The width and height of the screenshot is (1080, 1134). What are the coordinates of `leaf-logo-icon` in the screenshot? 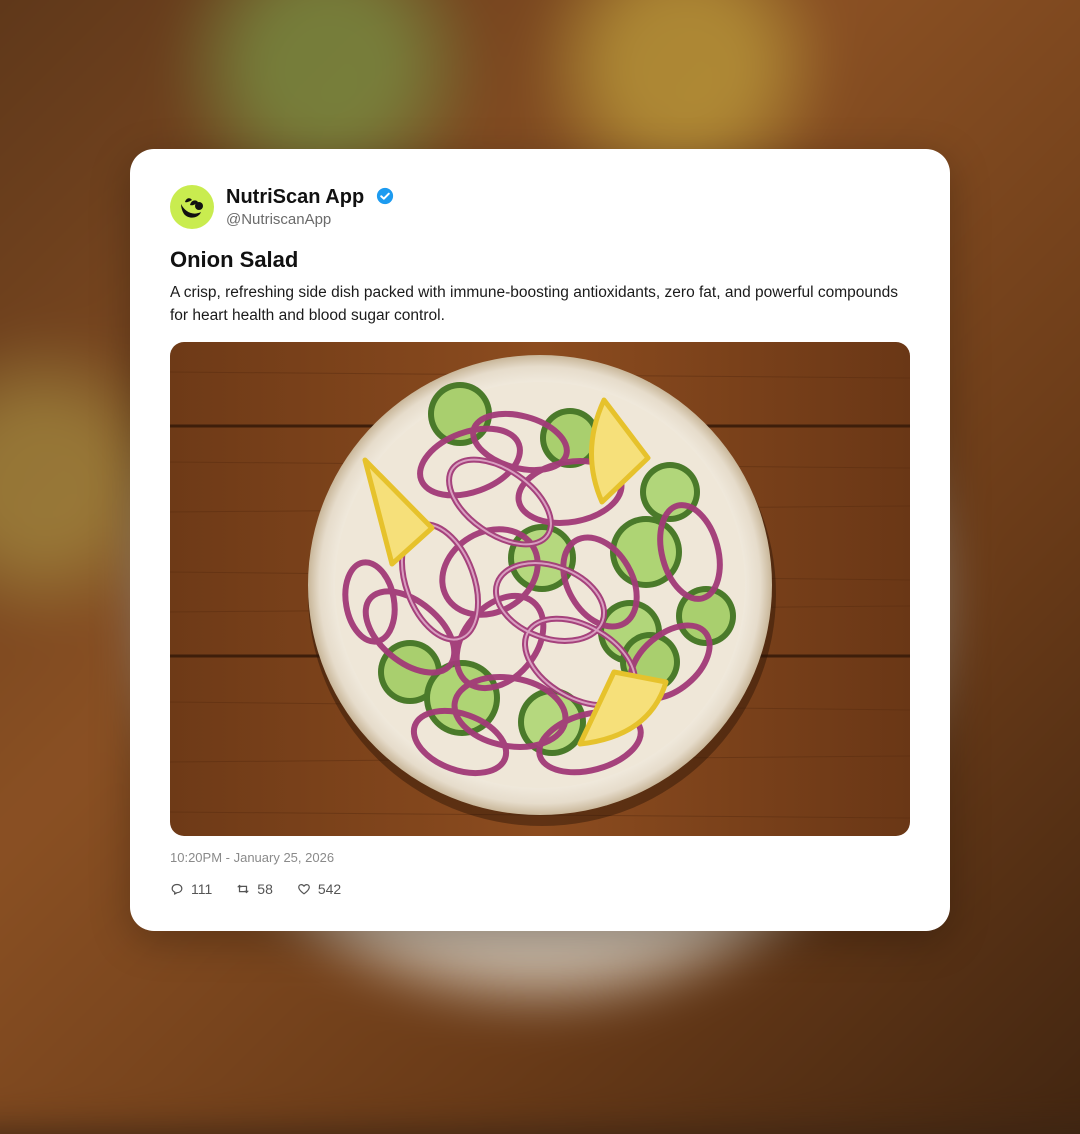 It's located at (192, 208).